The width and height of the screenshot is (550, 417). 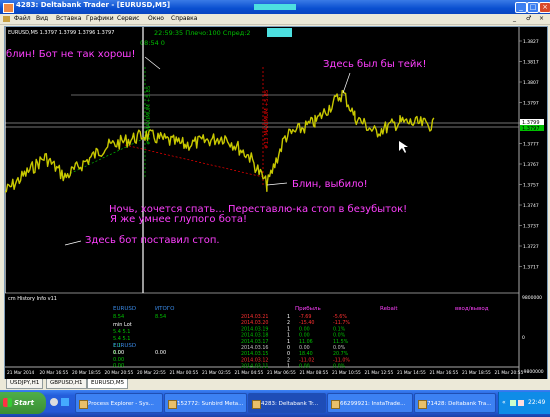 What do you see at coordinates (68, 18) in the screenshot?
I see `menu-insert: Вставка` at bounding box center [68, 18].